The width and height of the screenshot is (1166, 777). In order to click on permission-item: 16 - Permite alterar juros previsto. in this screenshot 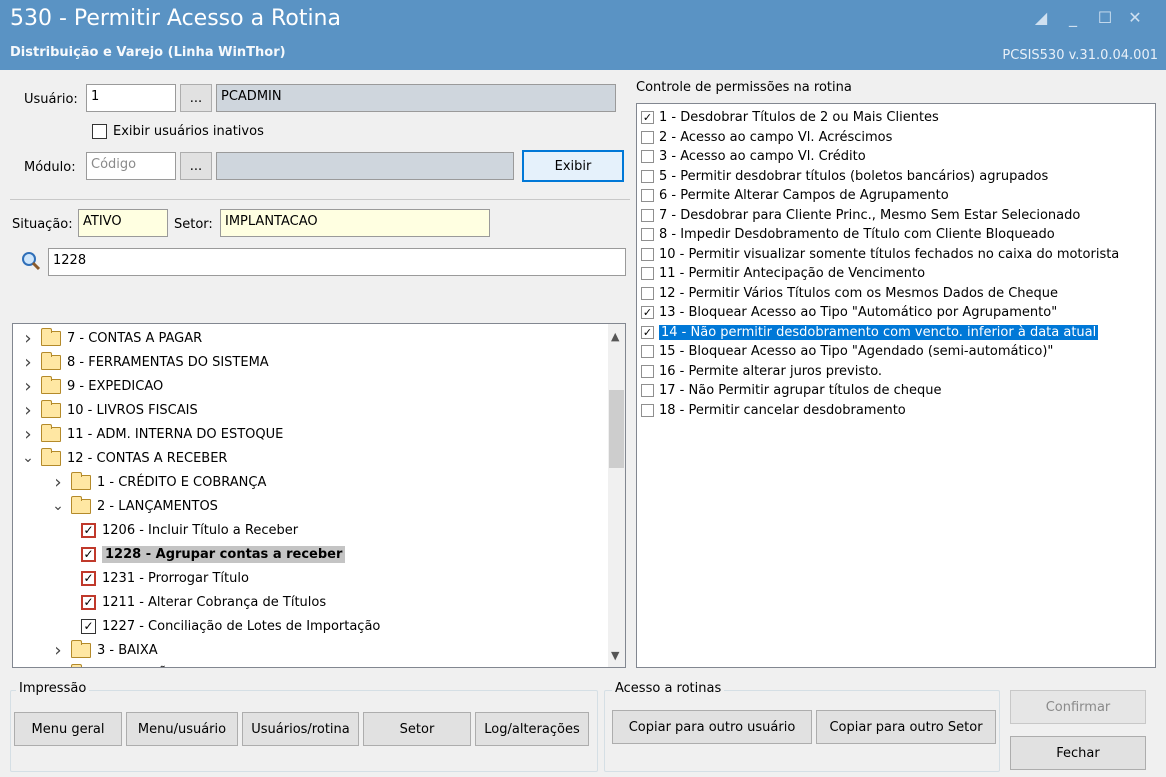, I will do `click(889, 371)`.